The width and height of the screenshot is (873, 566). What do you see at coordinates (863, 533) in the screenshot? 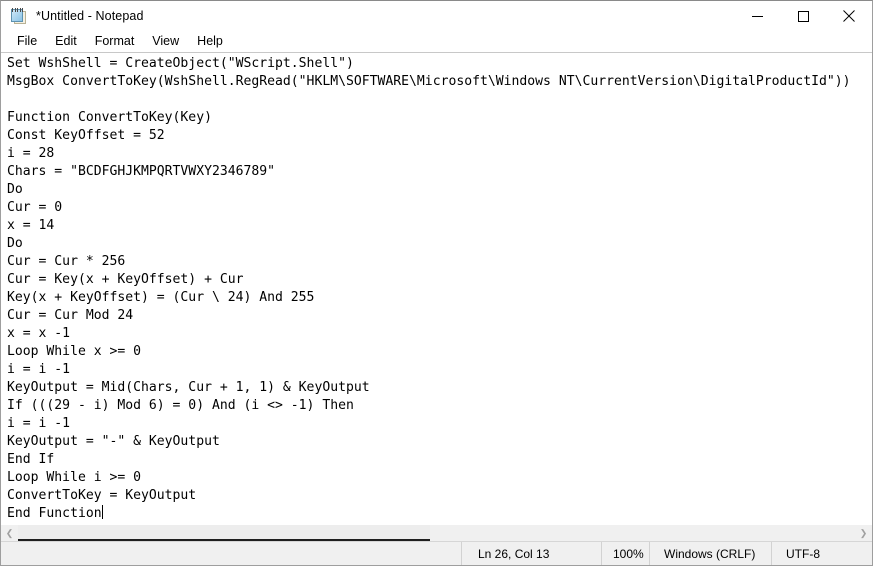
I see `chevron-right-icon: ❯` at bounding box center [863, 533].